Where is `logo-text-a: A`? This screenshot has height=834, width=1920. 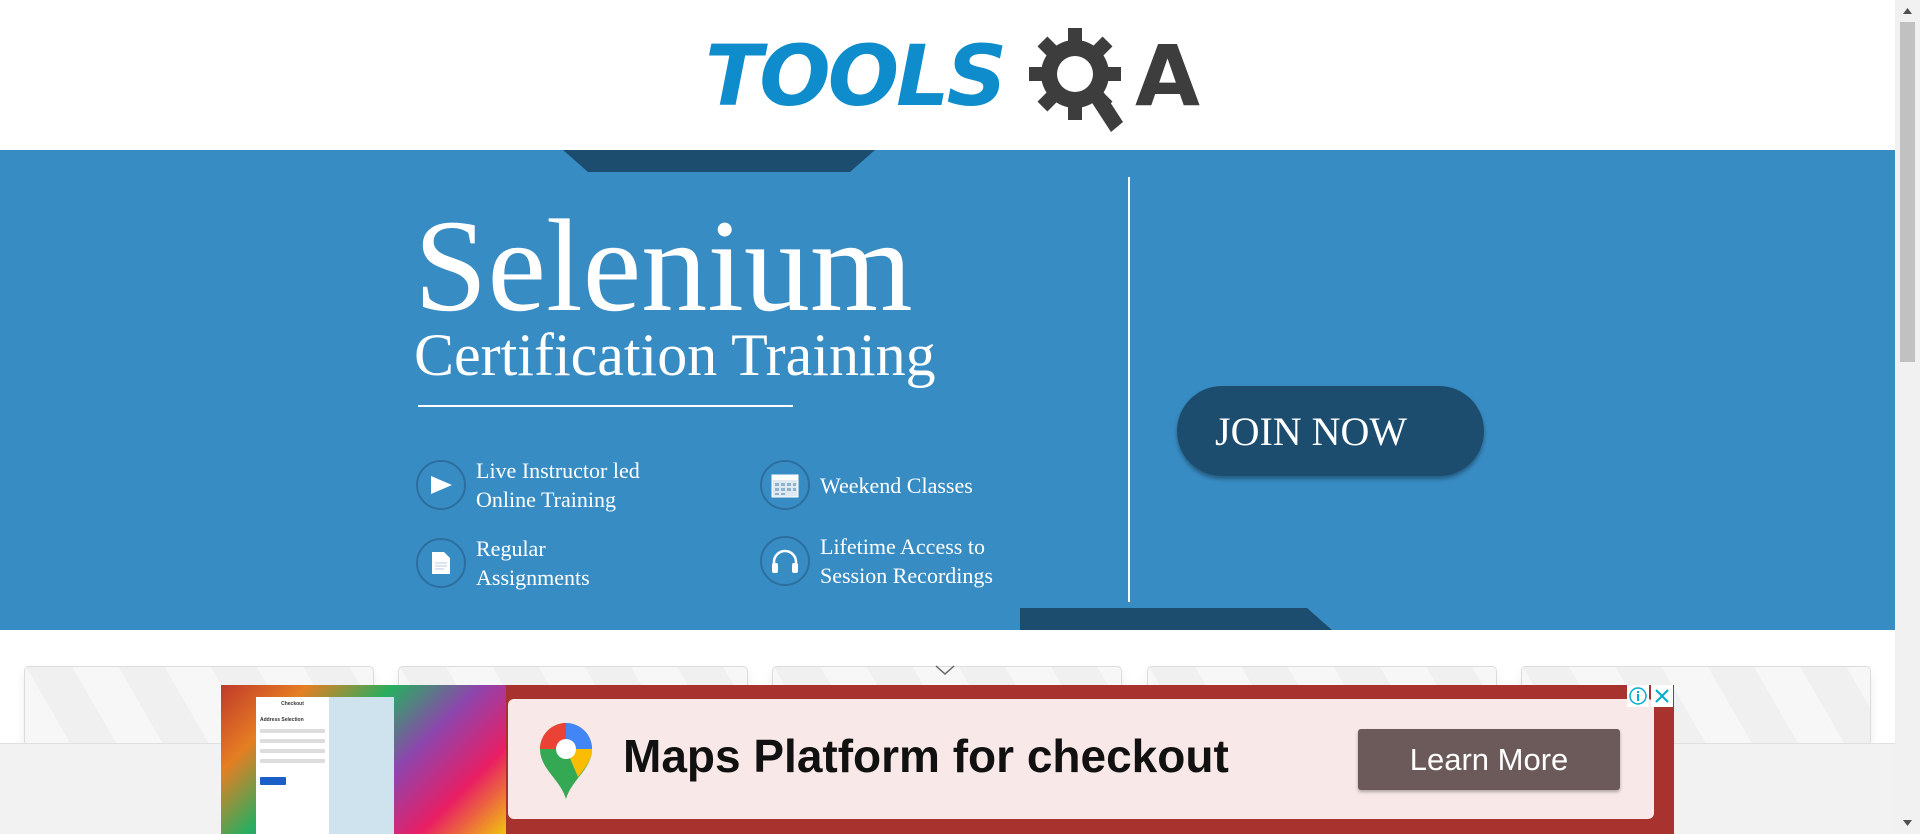 logo-text-a: A is located at coordinates (1168, 76).